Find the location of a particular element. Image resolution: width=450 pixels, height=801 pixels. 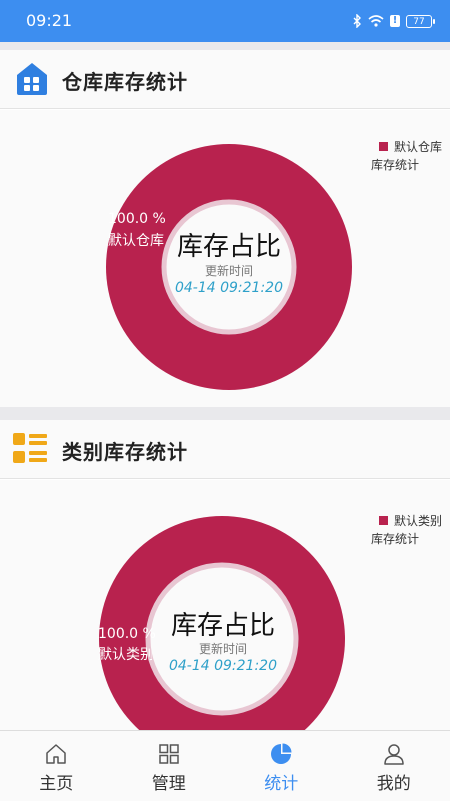

category-list-icon is located at coordinates (30, 449).